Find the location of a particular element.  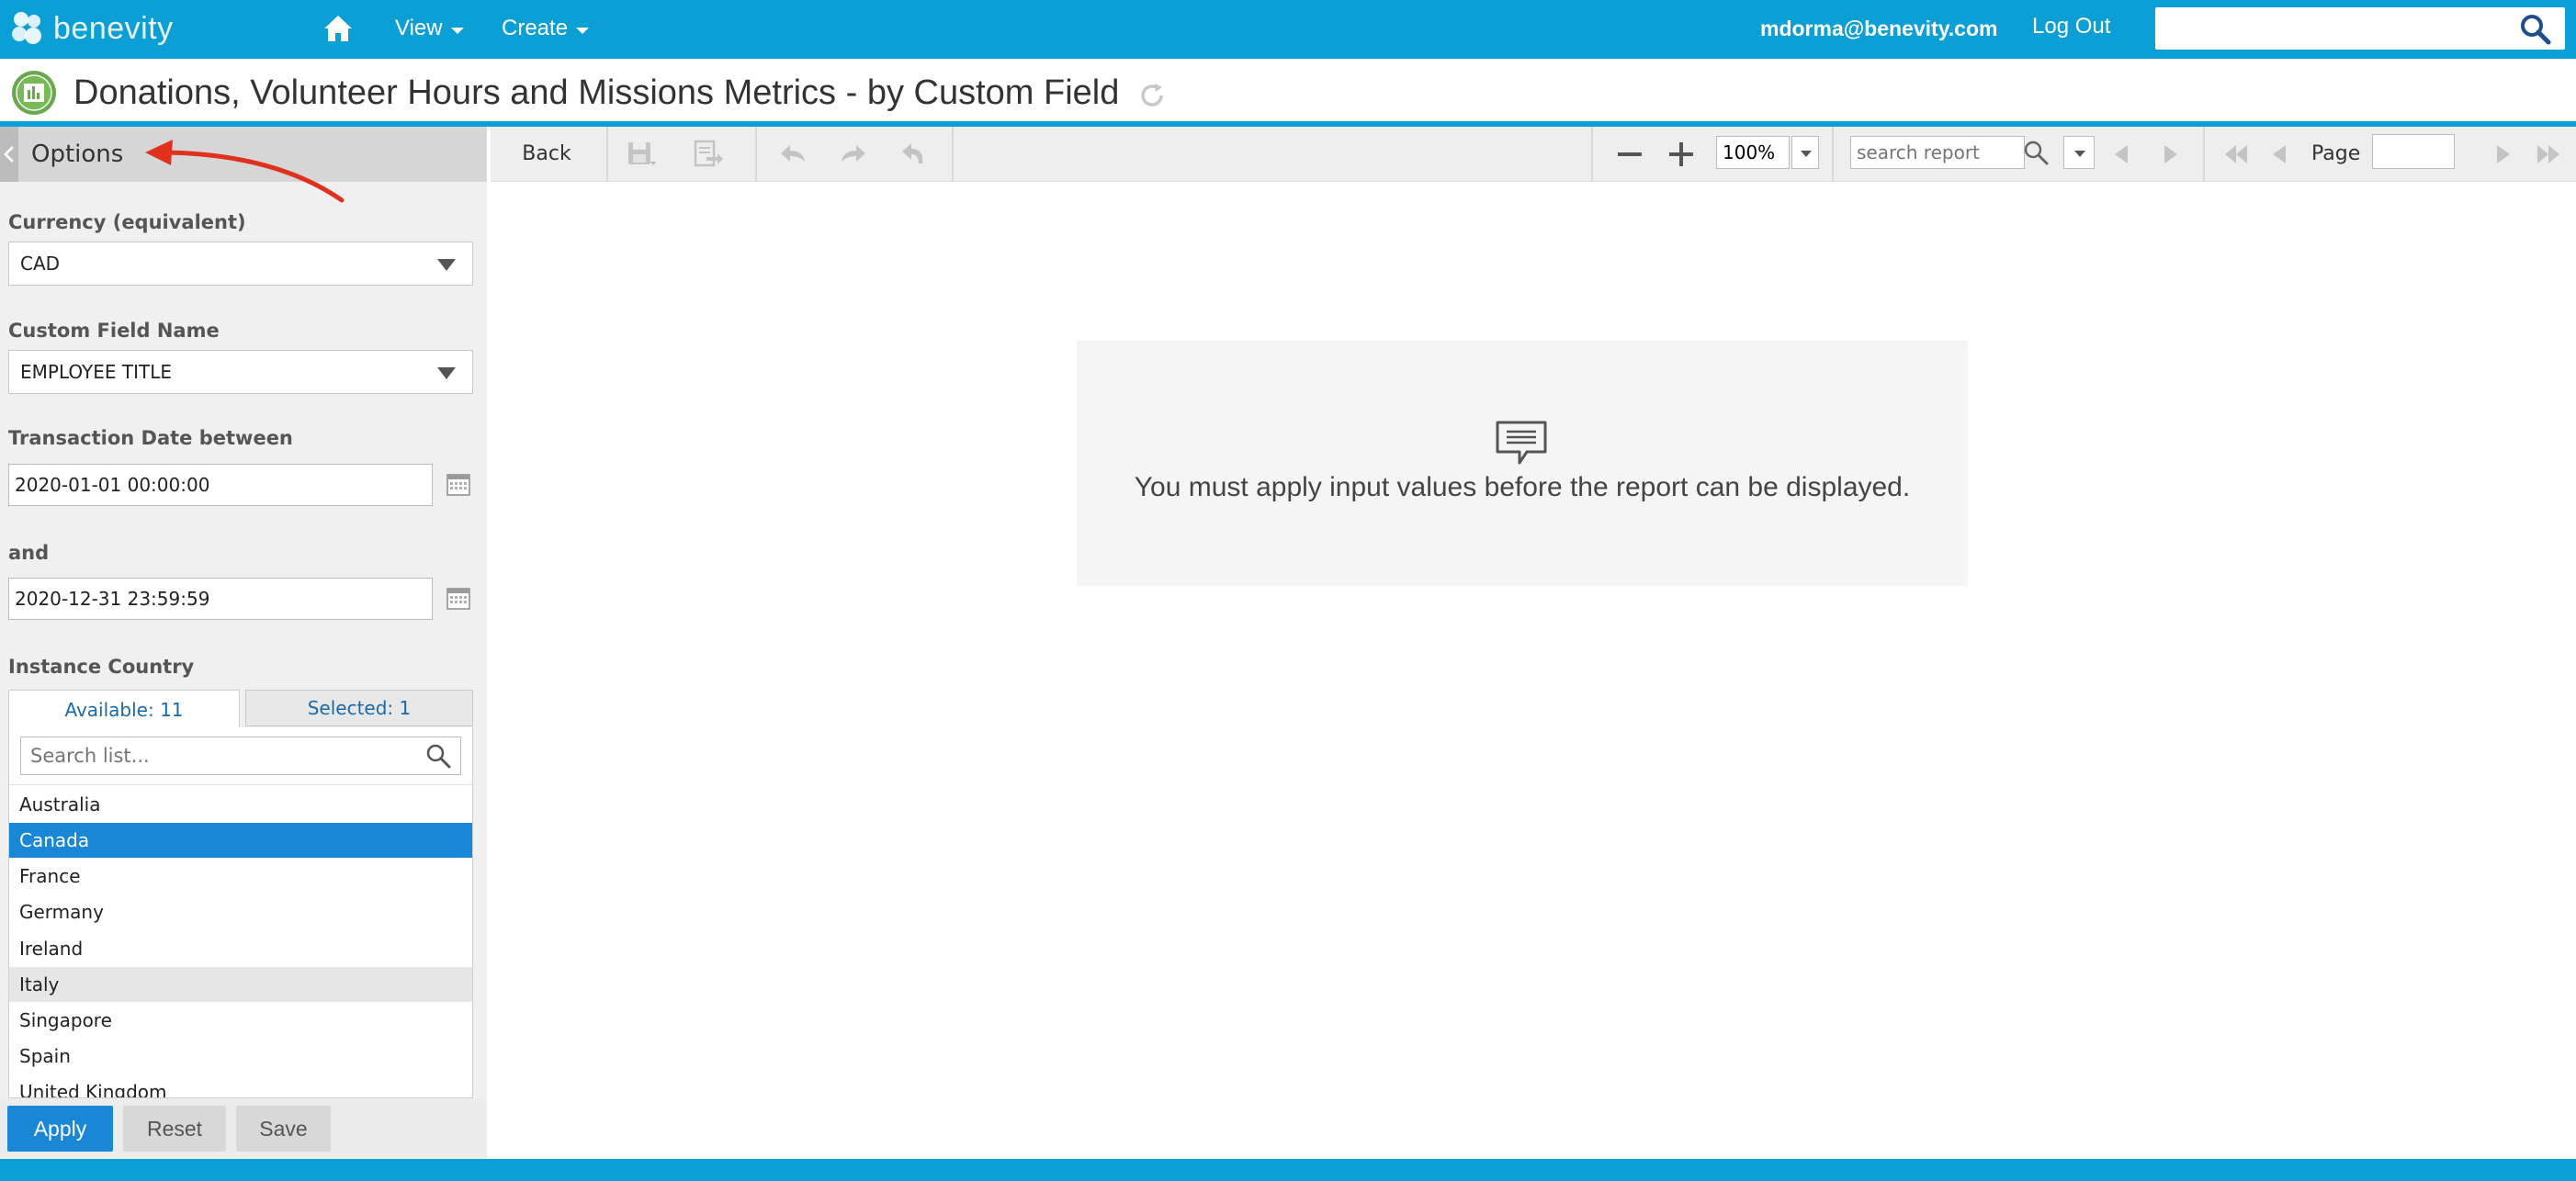

list-item: Germany is located at coordinates (240, 911).